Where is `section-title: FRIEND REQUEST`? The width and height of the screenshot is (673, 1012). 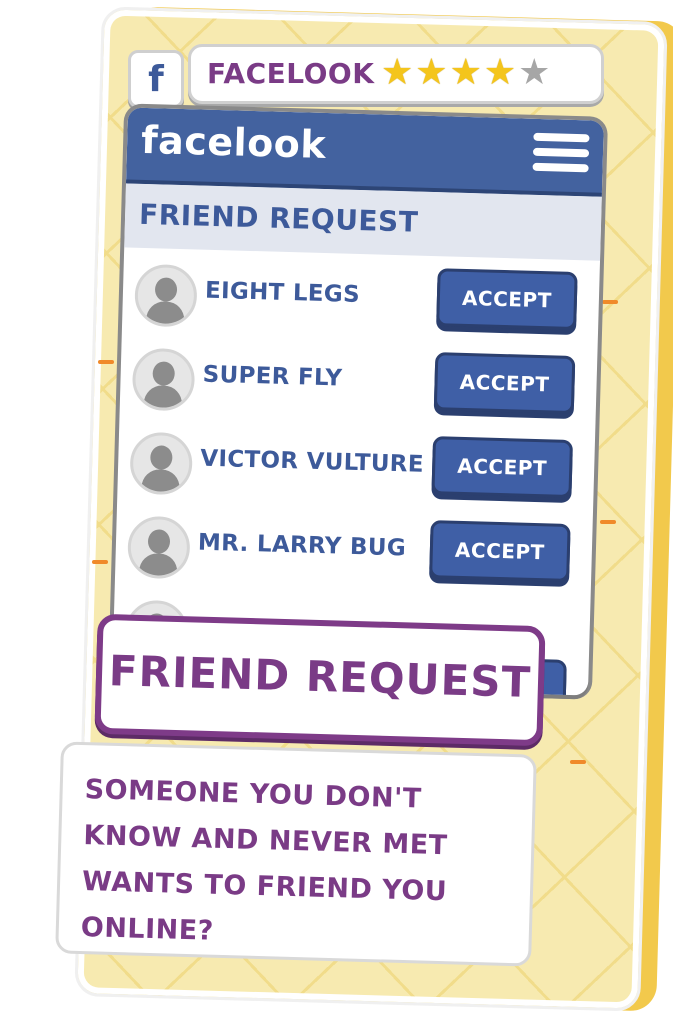 section-title: FRIEND REQUEST is located at coordinates (278, 218).